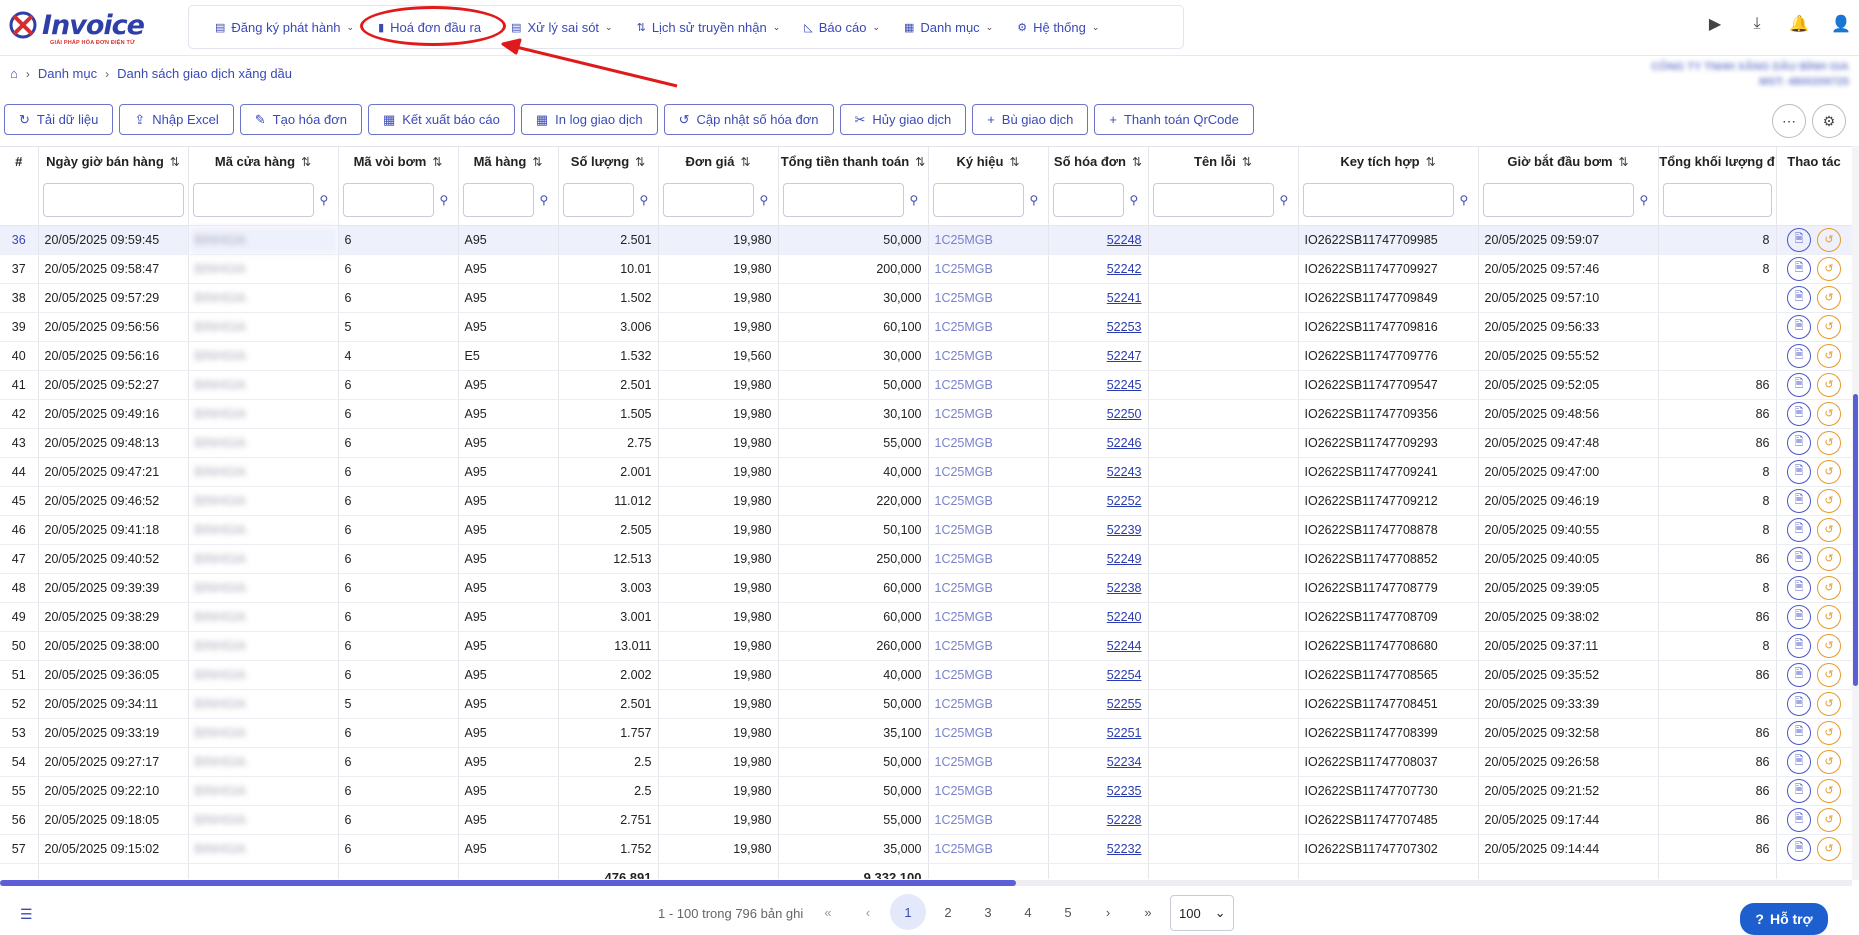  What do you see at coordinates (1814, 161) in the screenshot?
I see `column-header: Thao tác` at bounding box center [1814, 161].